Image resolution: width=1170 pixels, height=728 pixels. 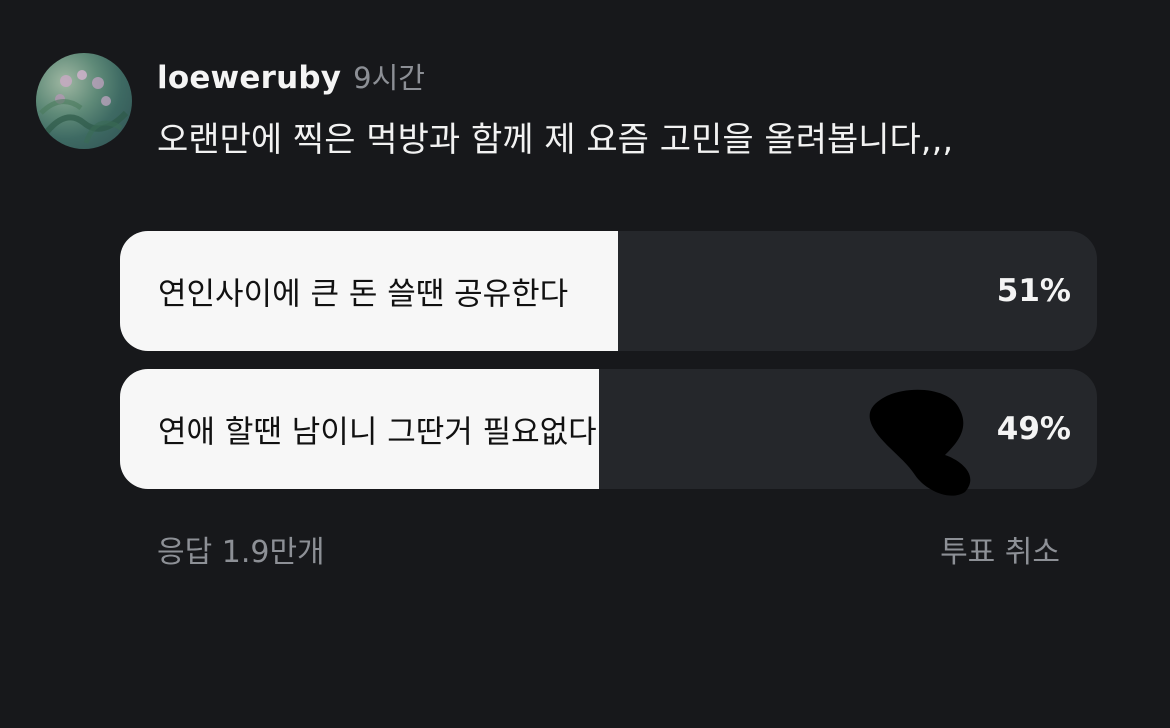 What do you see at coordinates (608, 429) in the screenshot?
I see `poll-option-2: 연애 할땐 남이니 그딴거 필요없다 49%` at bounding box center [608, 429].